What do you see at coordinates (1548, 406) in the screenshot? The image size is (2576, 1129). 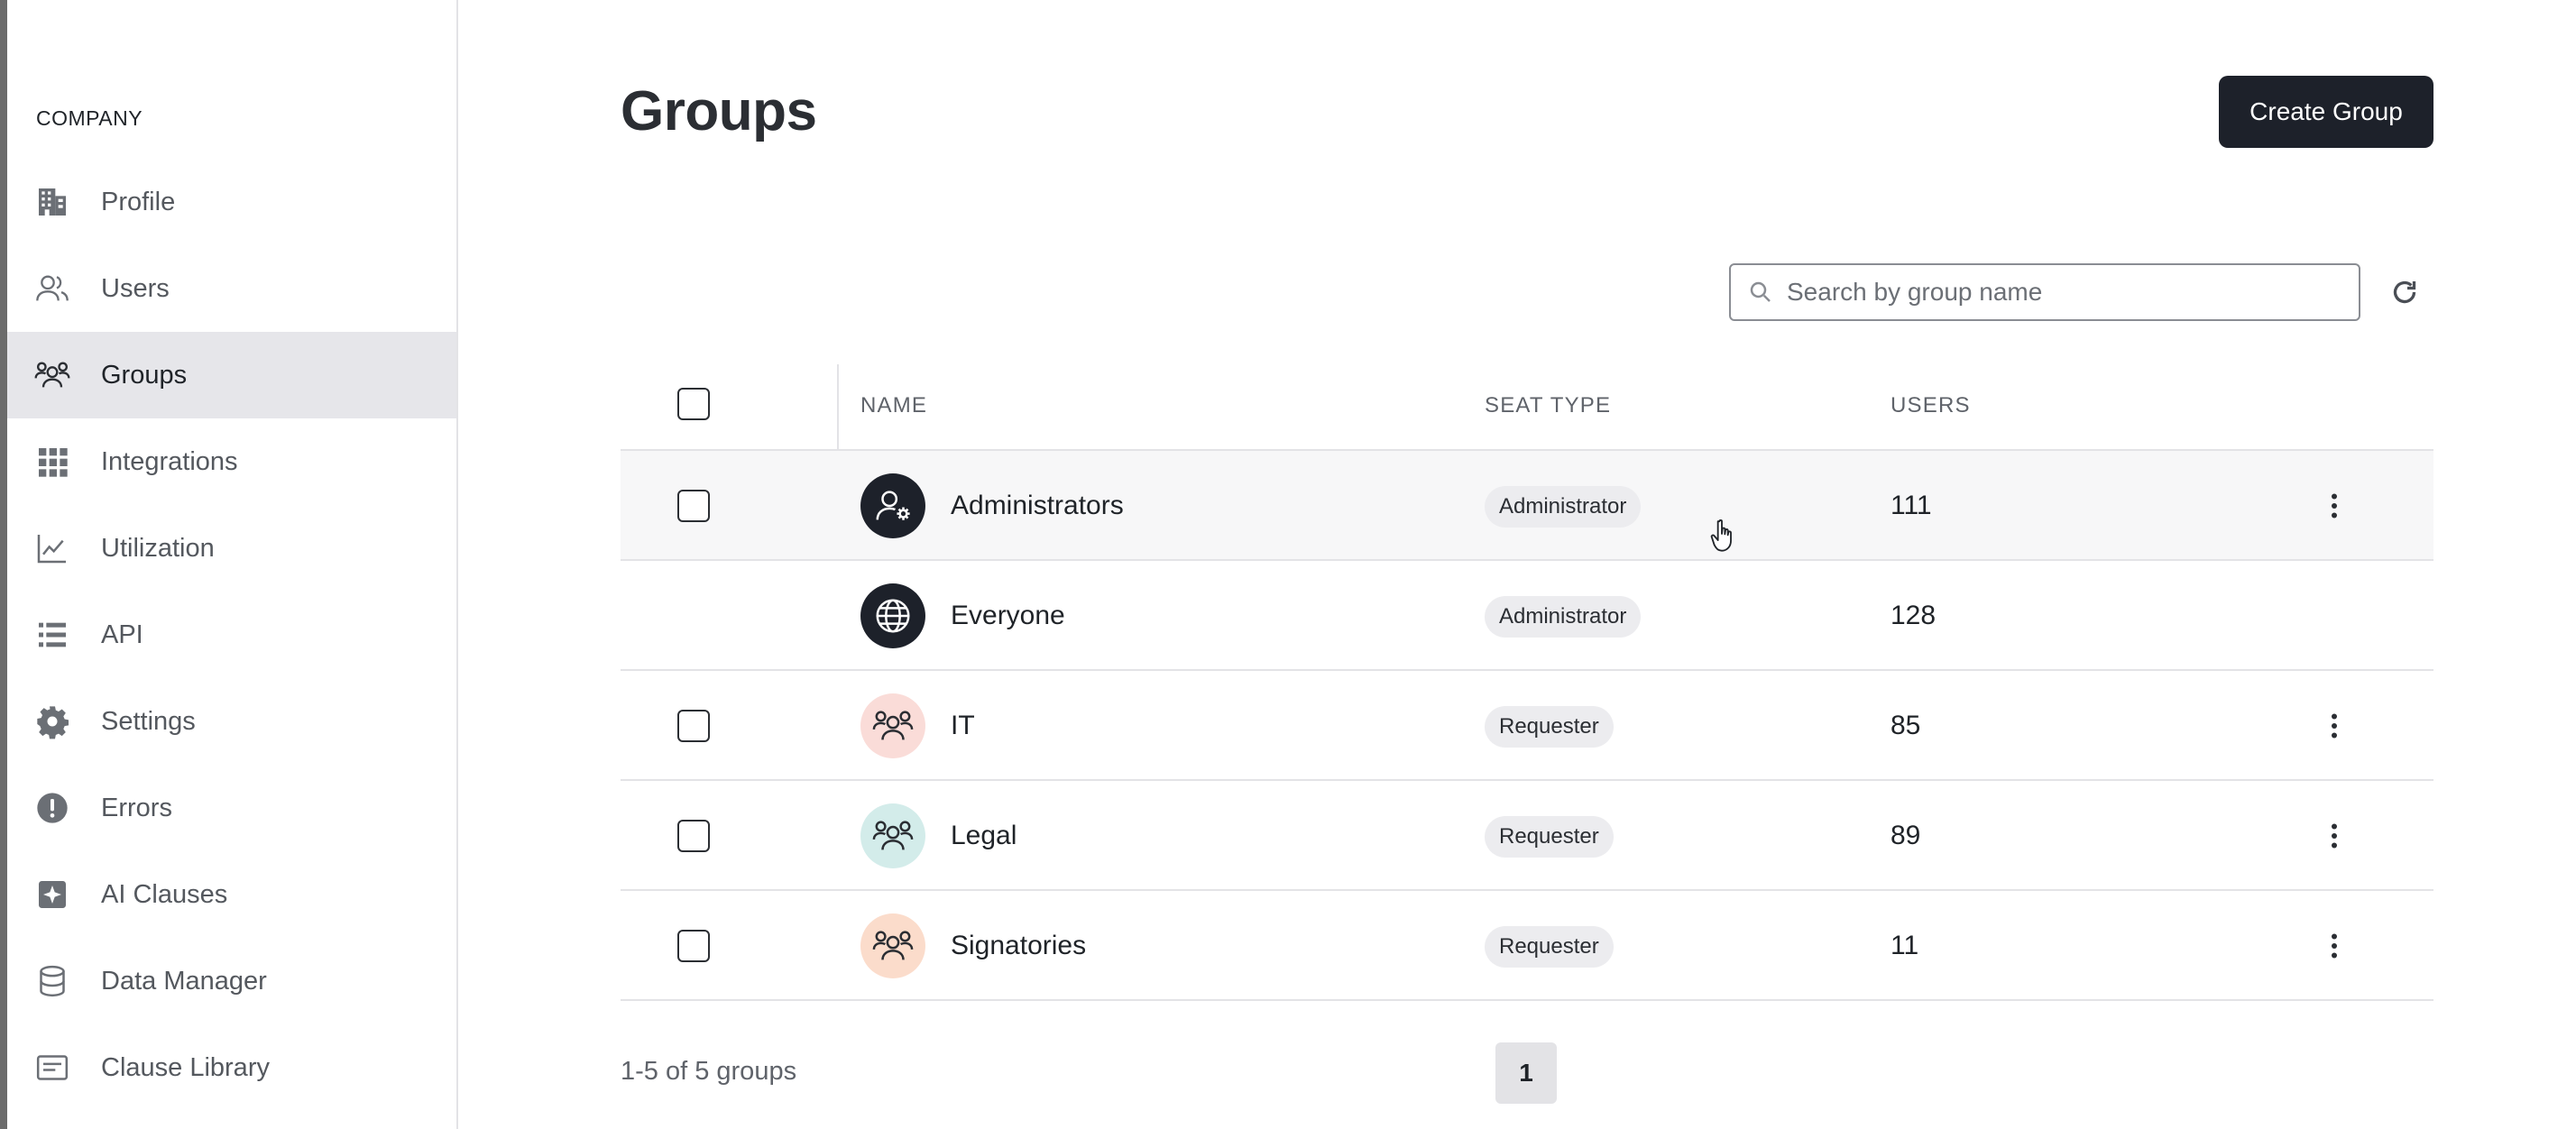 I see `column-header-seat-type: SEAT TYPE` at bounding box center [1548, 406].